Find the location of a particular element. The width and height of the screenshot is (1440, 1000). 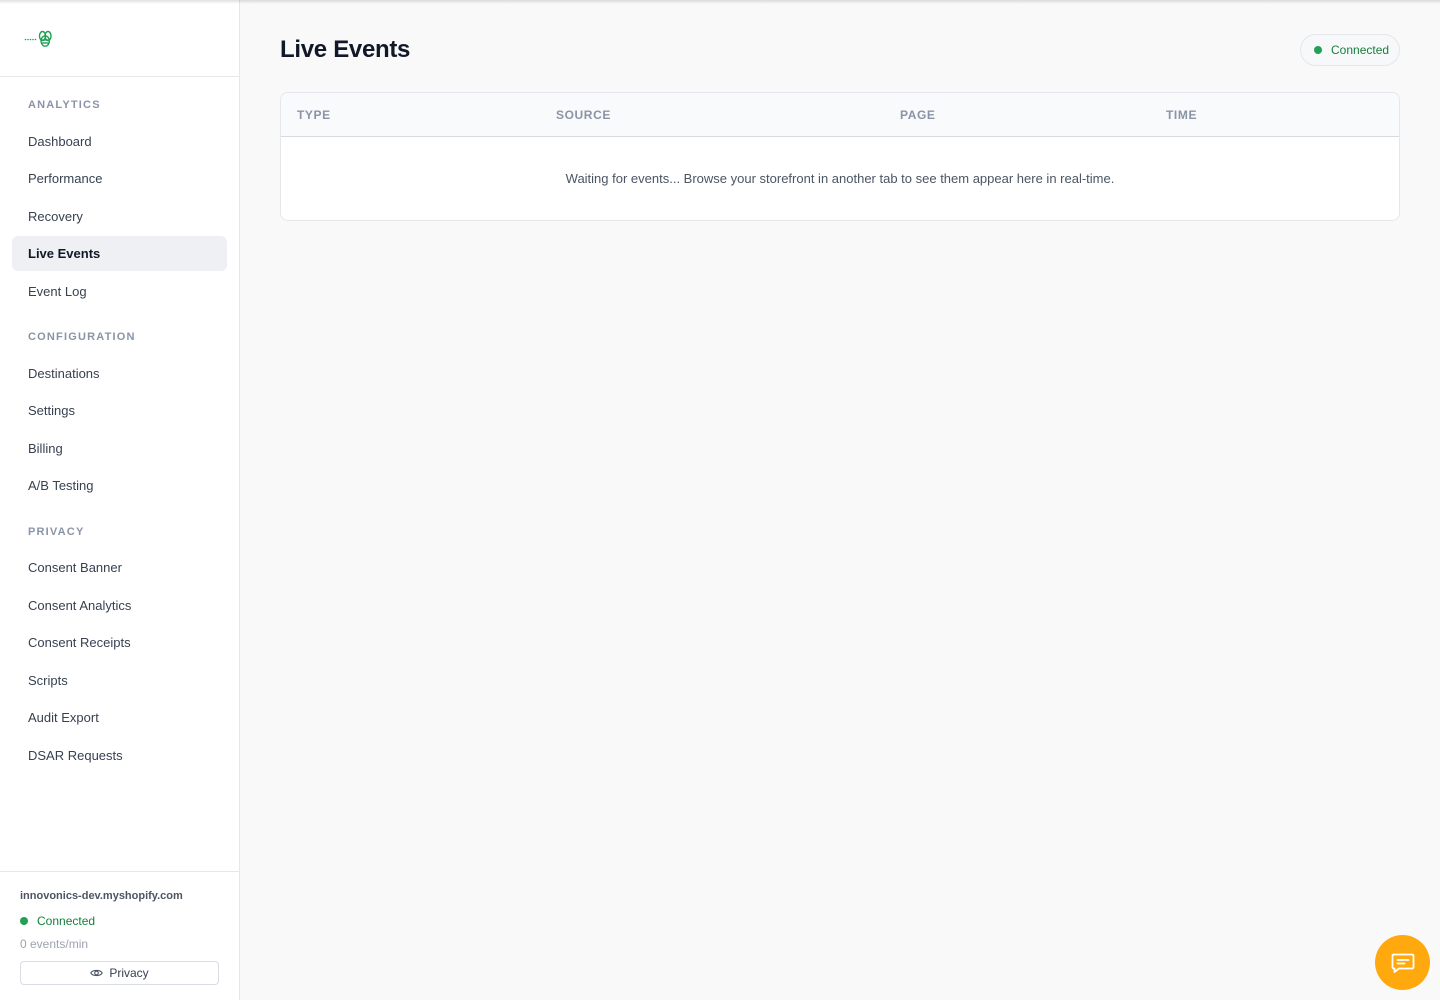

sidebar-item-recovery: Recovery is located at coordinates (119, 216).